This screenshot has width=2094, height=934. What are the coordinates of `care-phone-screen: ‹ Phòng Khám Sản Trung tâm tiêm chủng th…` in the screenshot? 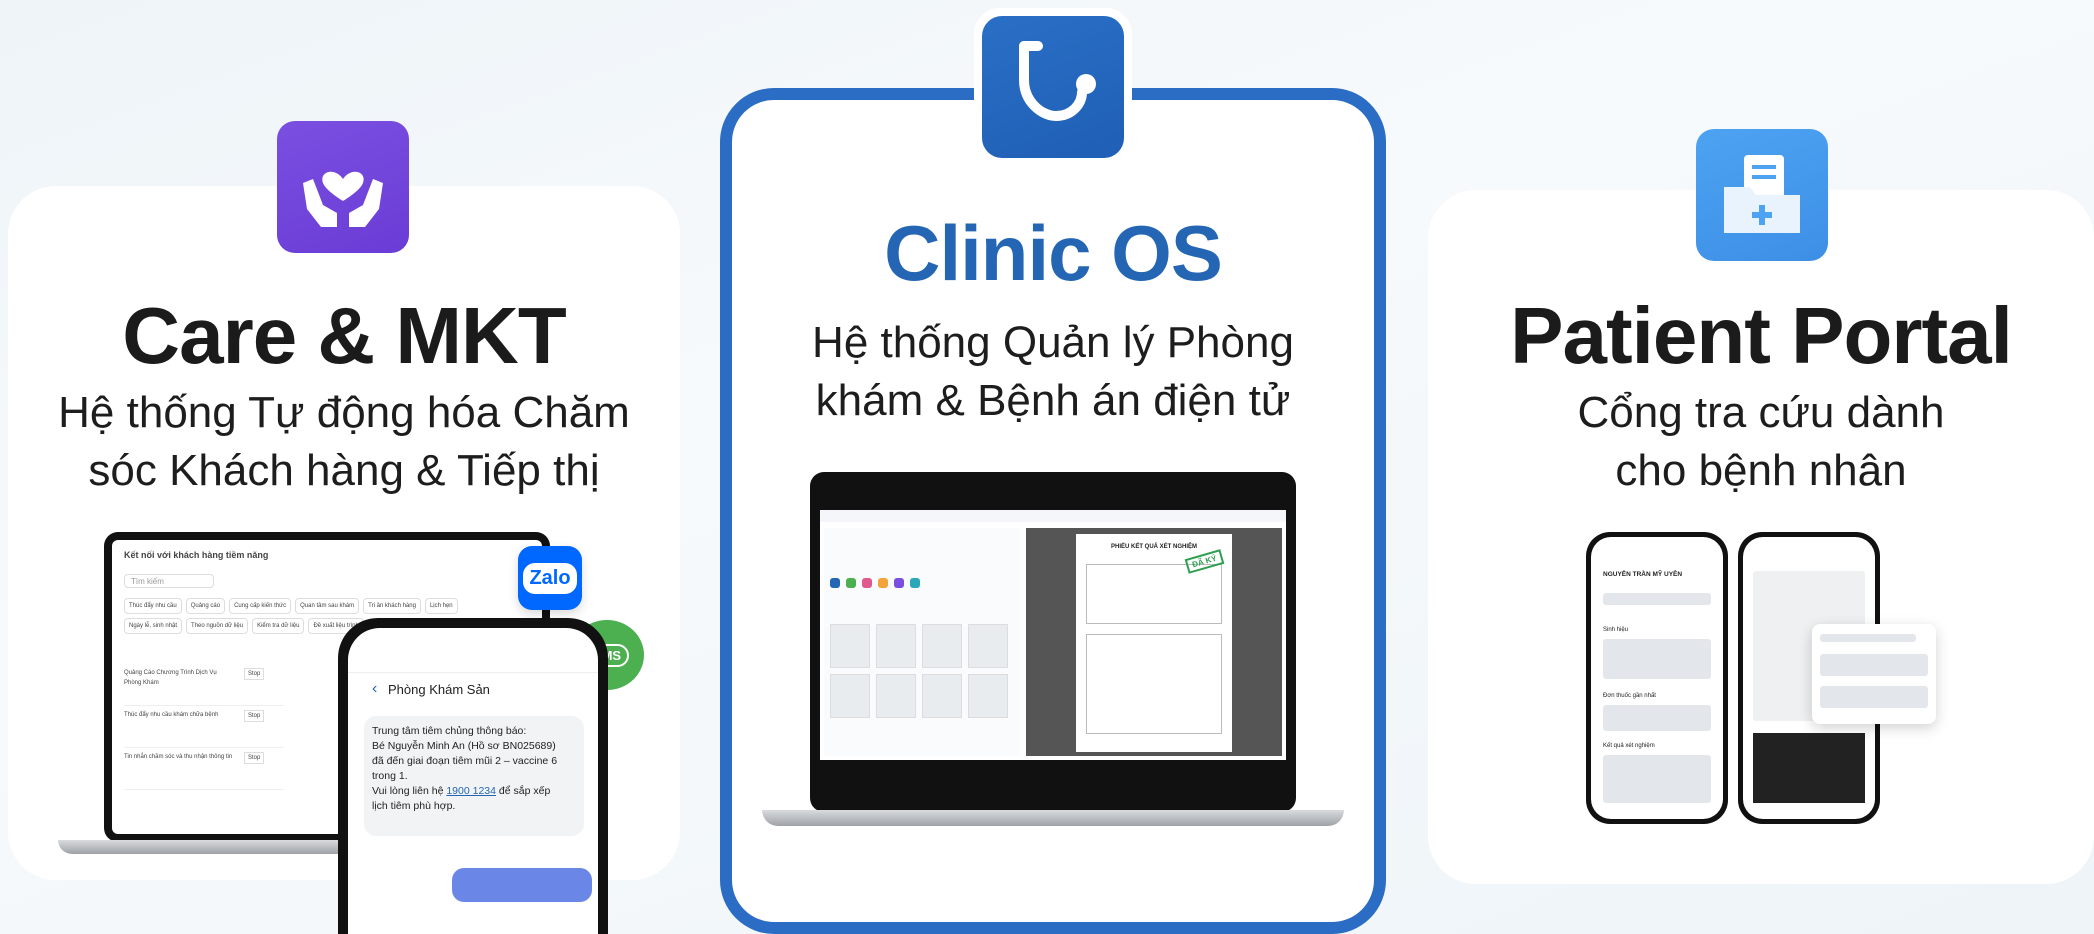 It's located at (473, 781).